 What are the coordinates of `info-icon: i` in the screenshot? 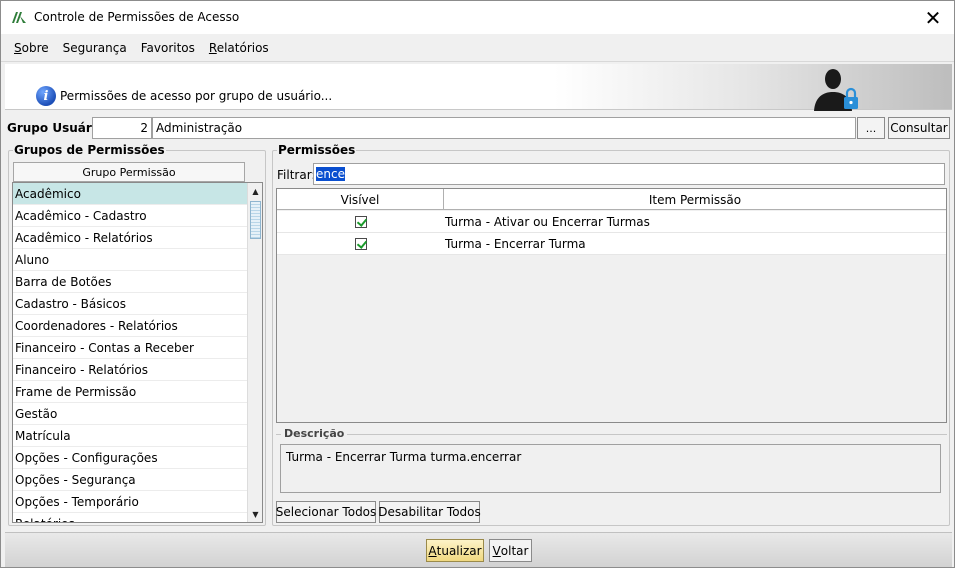 It's located at (46, 96).